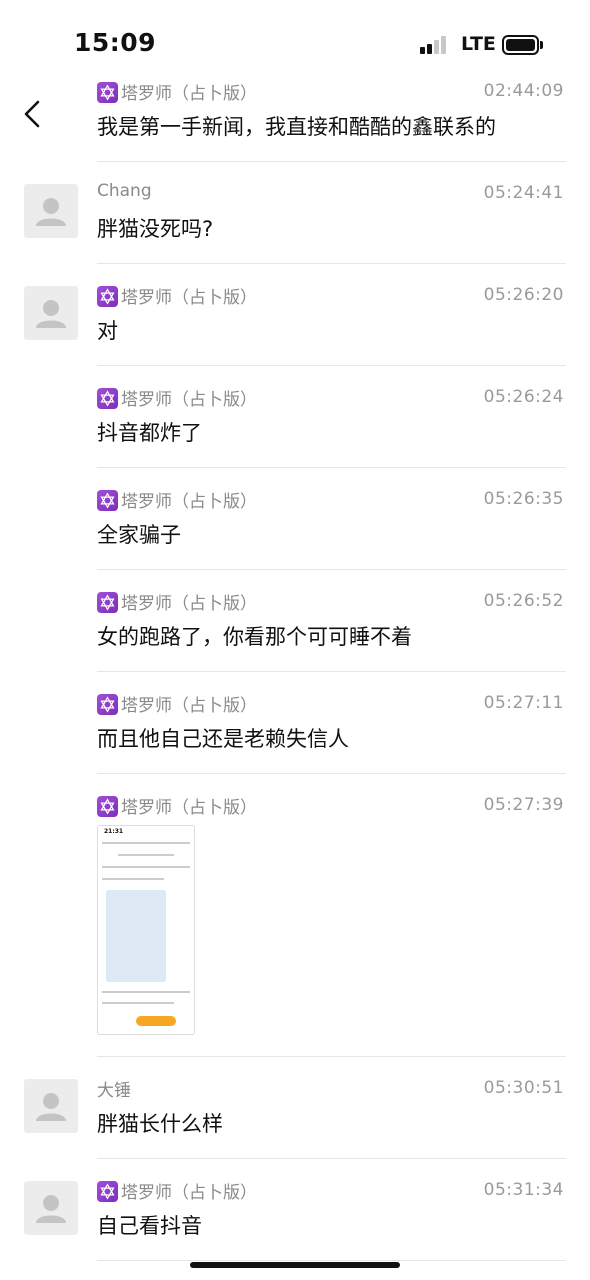  What do you see at coordinates (523, 193) in the screenshot?
I see `message-time: 05:24:41` at bounding box center [523, 193].